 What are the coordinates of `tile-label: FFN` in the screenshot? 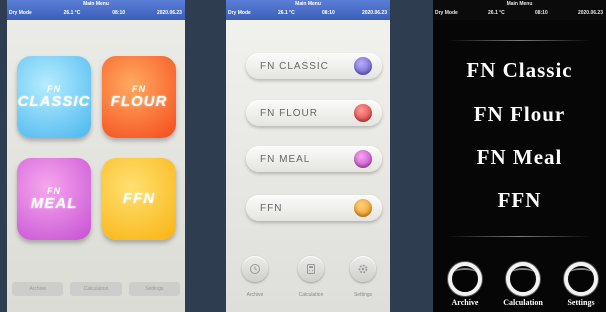 It's located at (139, 198).